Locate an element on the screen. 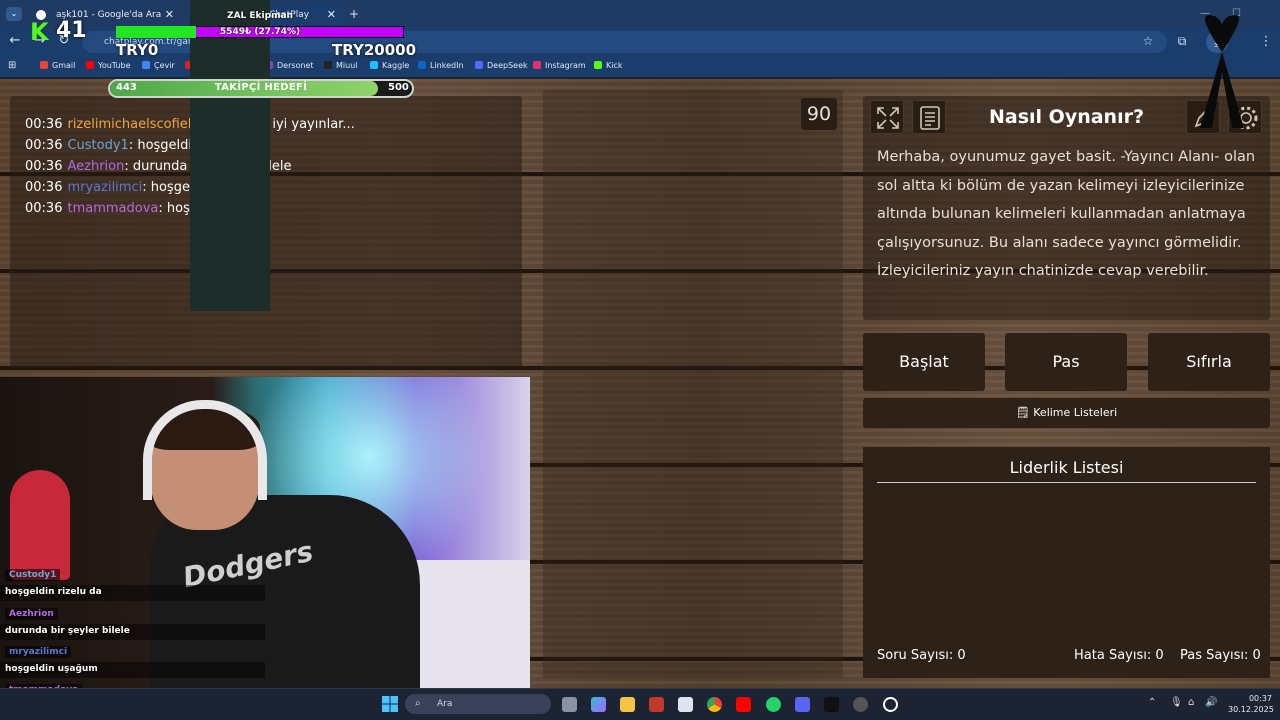 Image resolution: width=1280 pixels, height=720 pixels. file-explorer-icon is located at coordinates (627, 704).